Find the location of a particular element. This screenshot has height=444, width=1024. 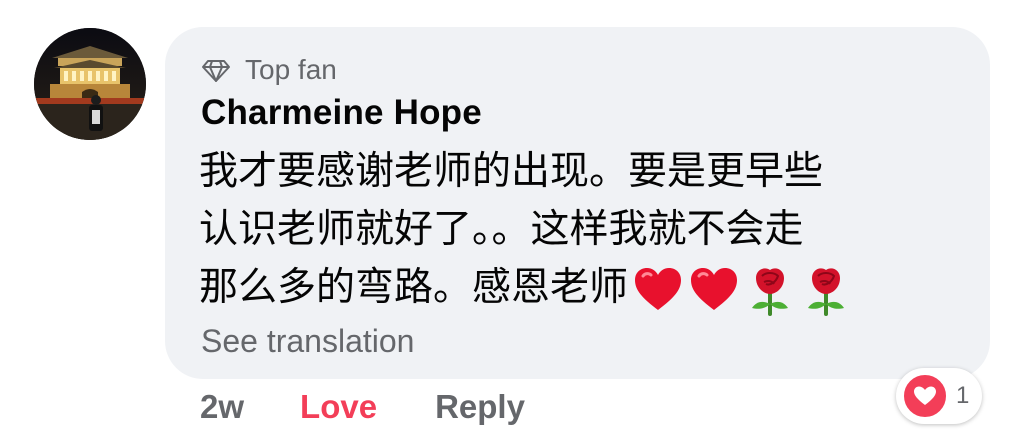

reaction-count: 1 is located at coordinates (963, 395).